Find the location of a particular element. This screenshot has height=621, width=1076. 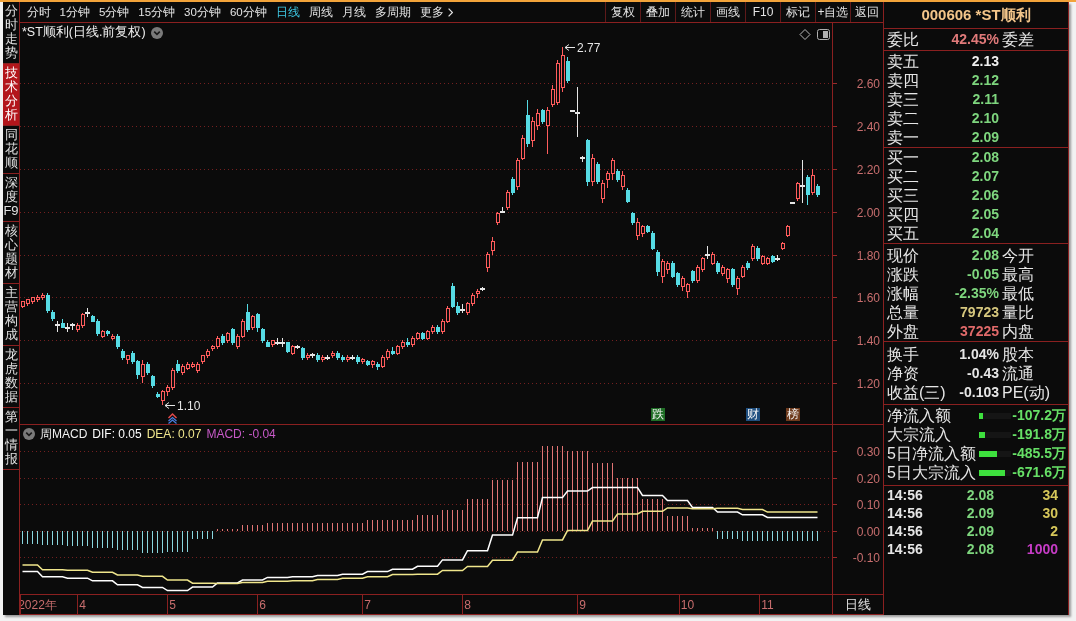

quote-label: 涨跌 is located at coordinates (903, 274).